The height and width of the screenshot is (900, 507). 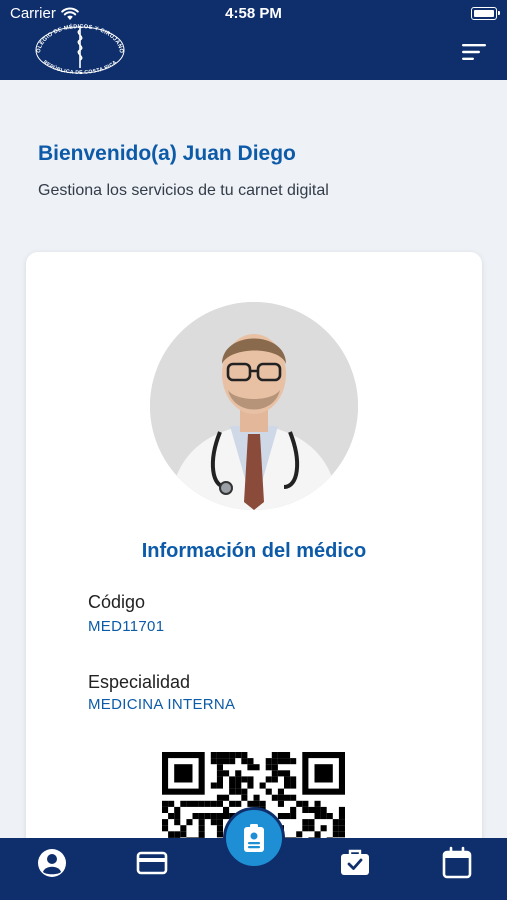 What do you see at coordinates (167, 153) in the screenshot?
I see `welcome-title: Bienvenido(a) Juan Diego` at bounding box center [167, 153].